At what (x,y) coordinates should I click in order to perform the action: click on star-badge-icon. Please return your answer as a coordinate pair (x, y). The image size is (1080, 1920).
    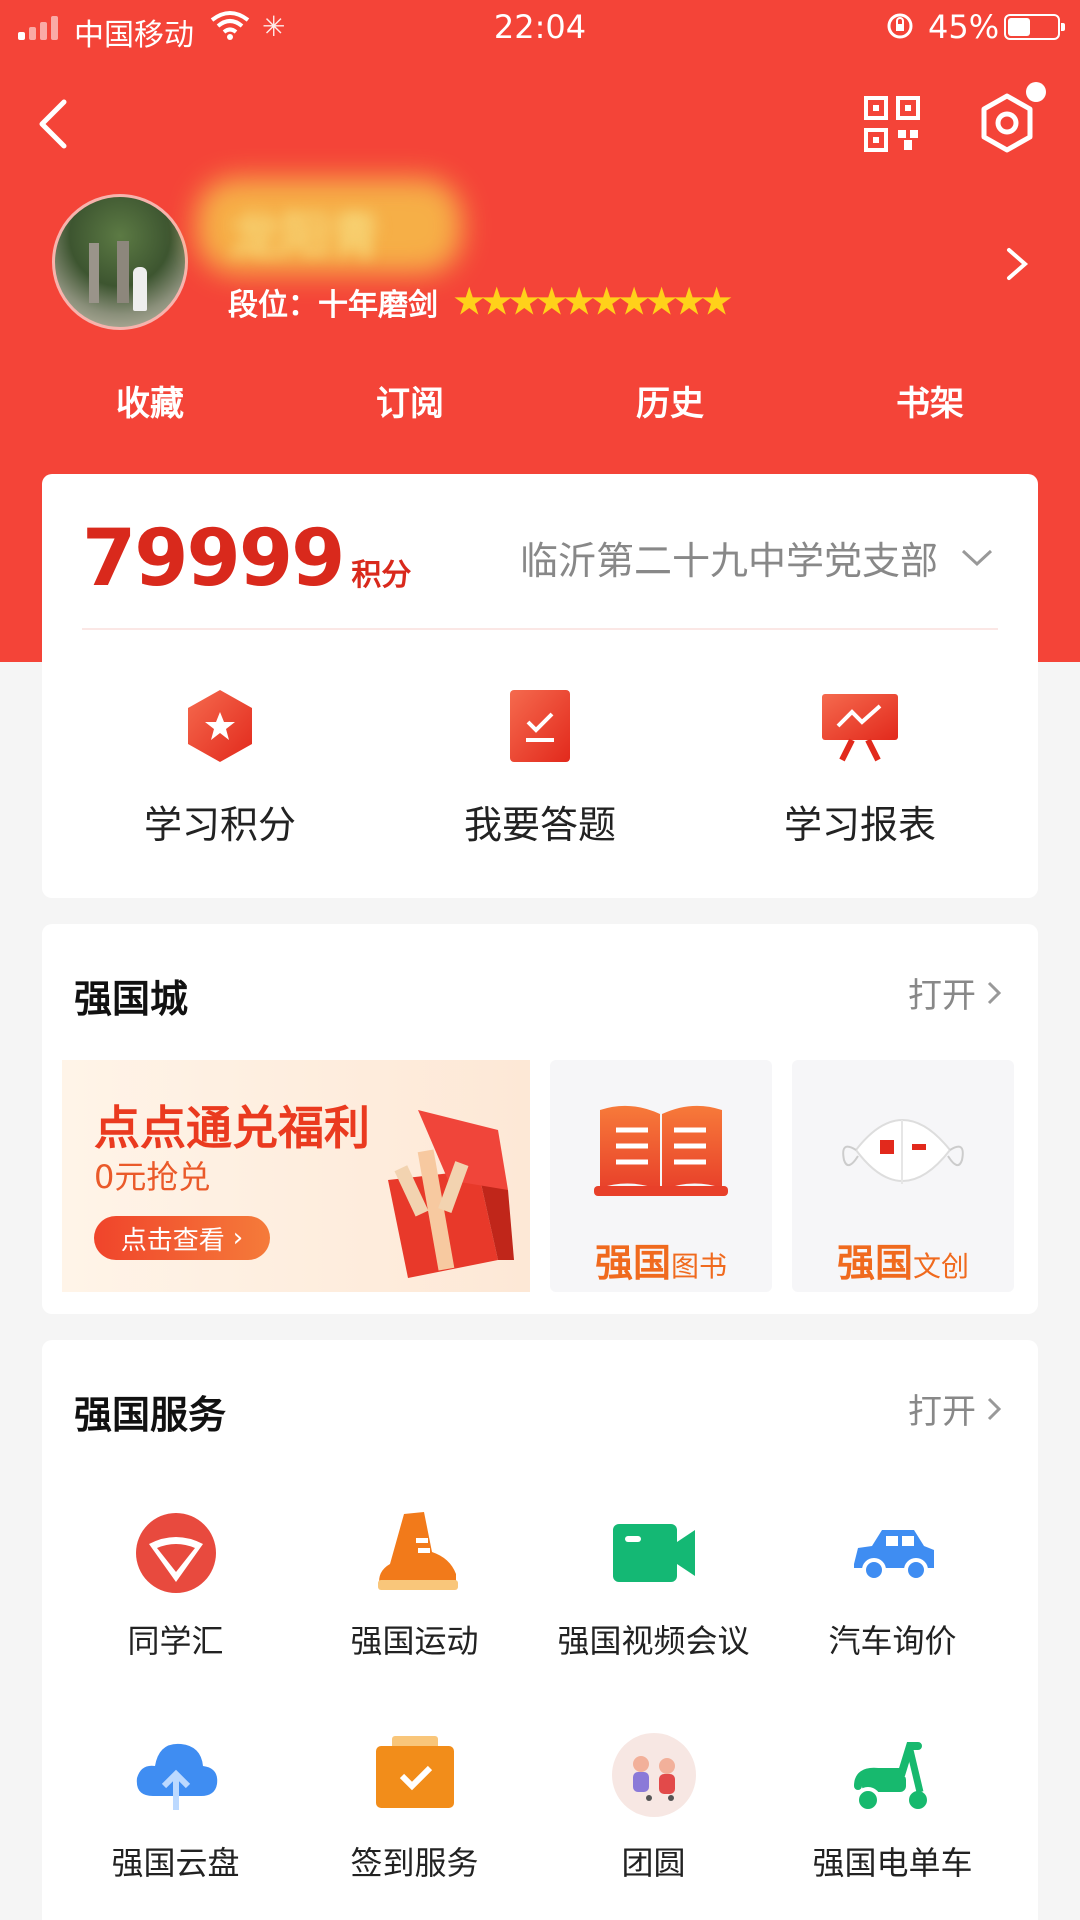
    Looking at the image, I should click on (220, 726).